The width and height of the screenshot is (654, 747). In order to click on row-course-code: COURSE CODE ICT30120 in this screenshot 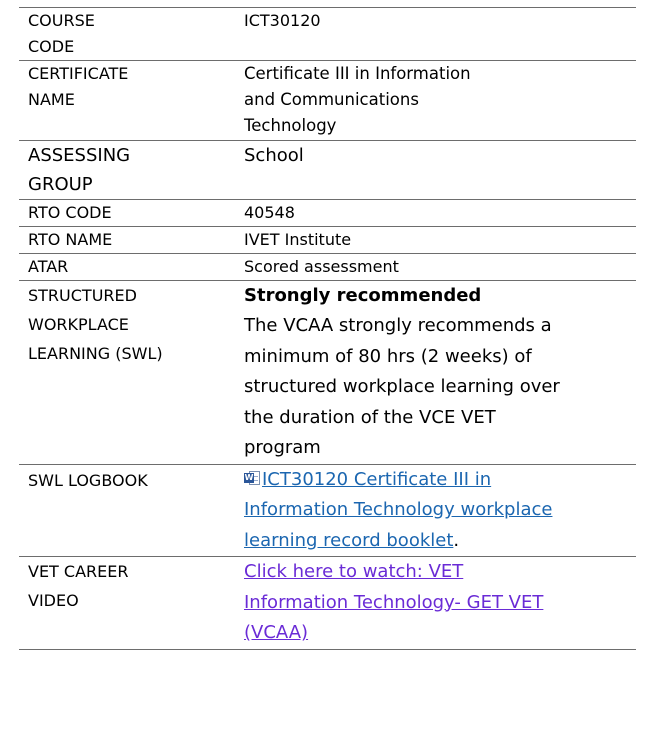, I will do `click(327, 34)`.